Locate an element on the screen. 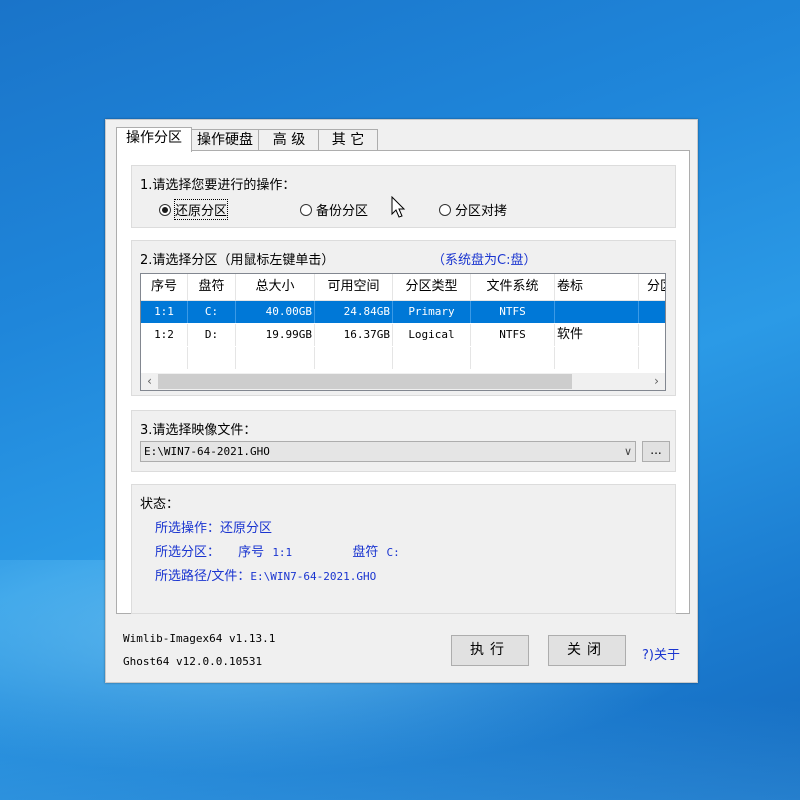  status-path: 所选路径/文件：E:\WIN7-64-2021.GHO is located at coordinates (265, 574).